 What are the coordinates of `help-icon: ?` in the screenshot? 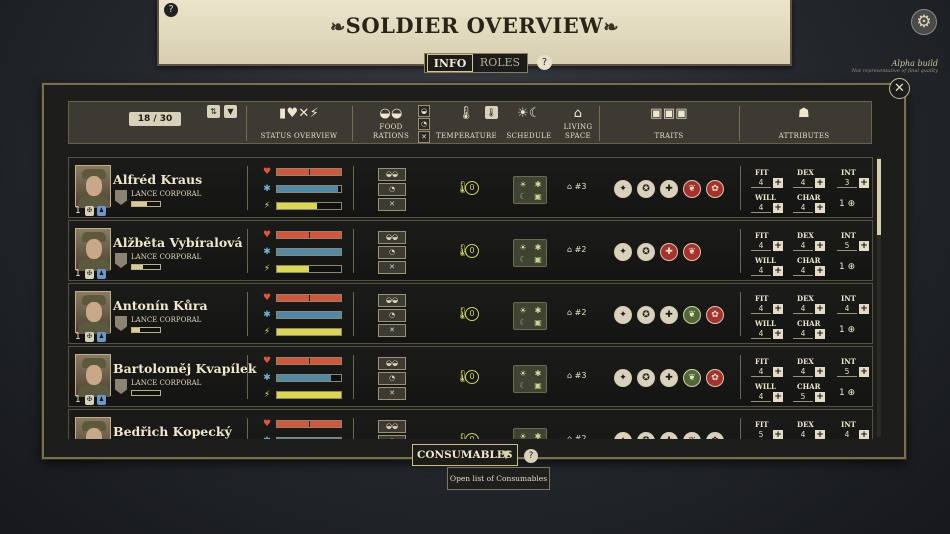 It's located at (171, 10).